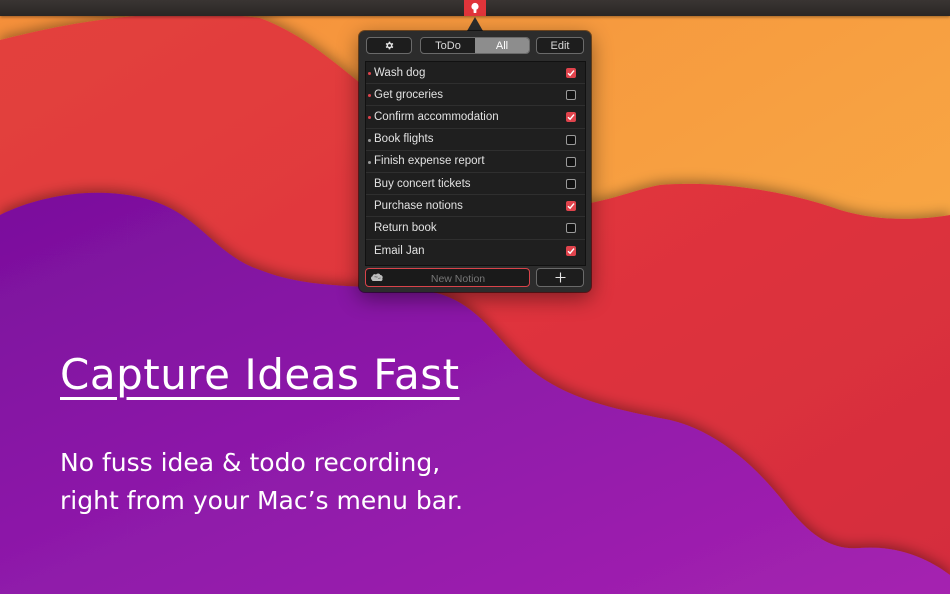 This screenshot has height=594, width=950. I want to click on new-notion-input, so click(458, 278).